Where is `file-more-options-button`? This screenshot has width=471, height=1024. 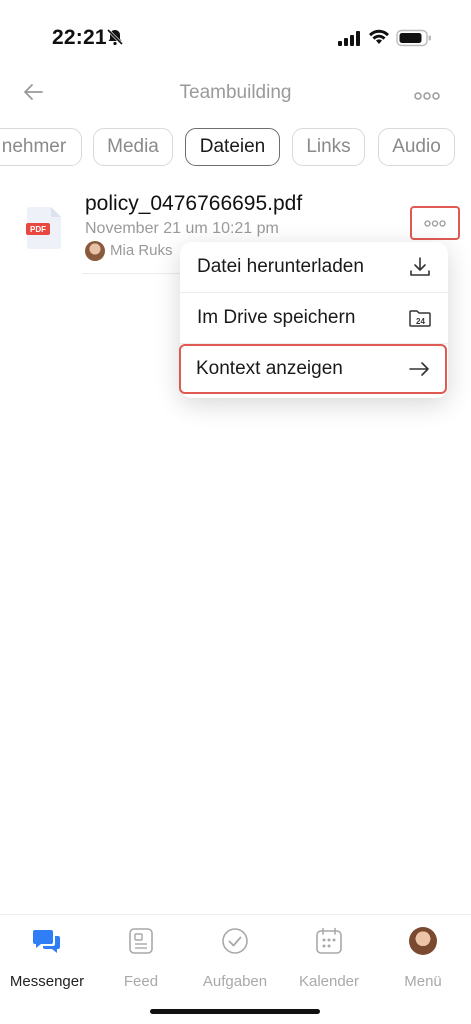
file-more-options-button is located at coordinates (435, 223).